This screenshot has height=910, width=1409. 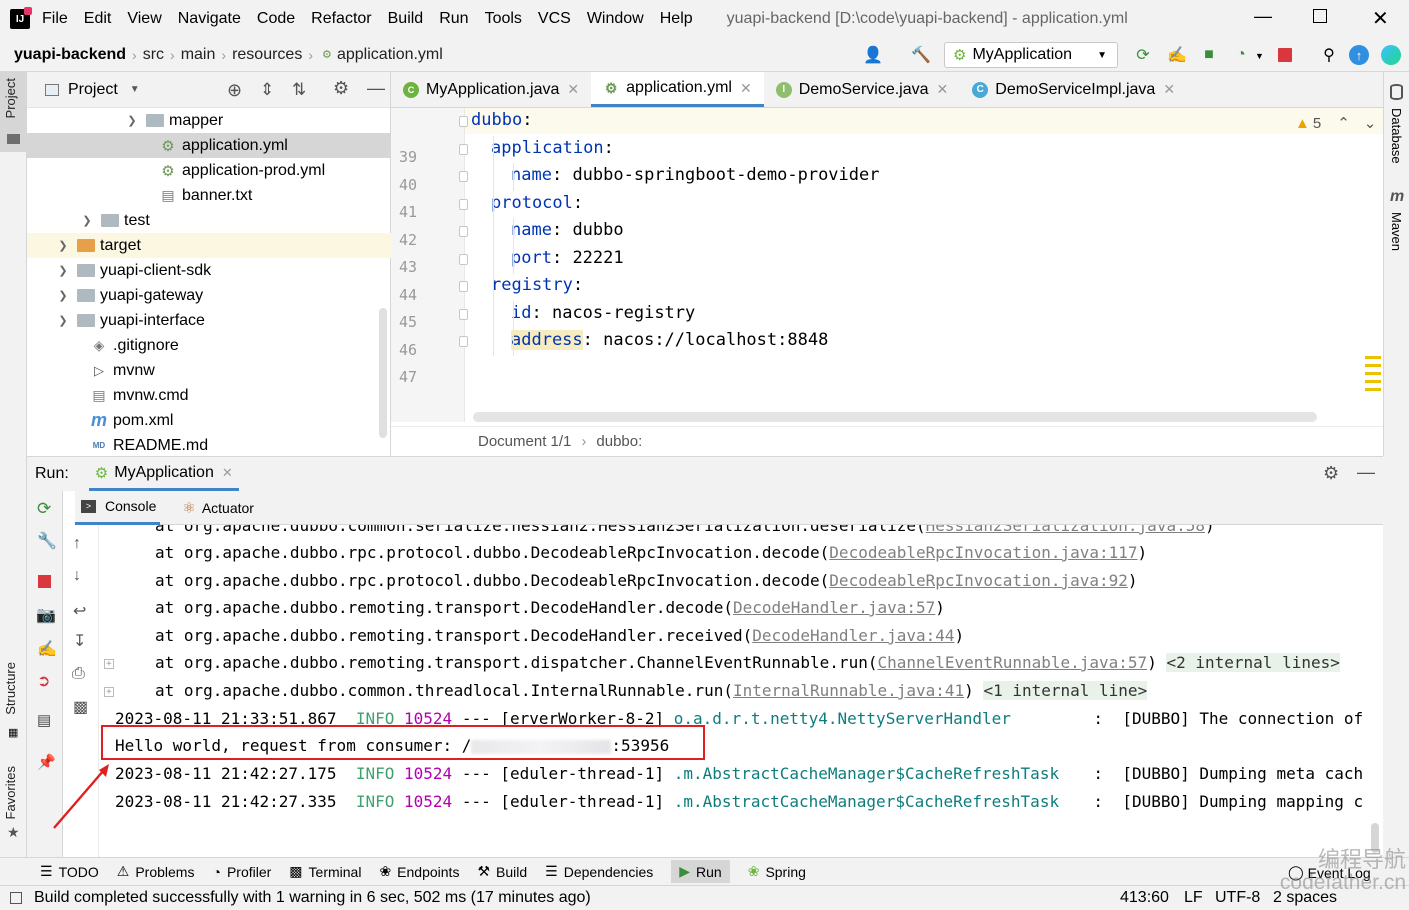 What do you see at coordinates (677, 89) in the screenshot?
I see `tab-application-yml: ⚙ application.yml ✕` at bounding box center [677, 89].